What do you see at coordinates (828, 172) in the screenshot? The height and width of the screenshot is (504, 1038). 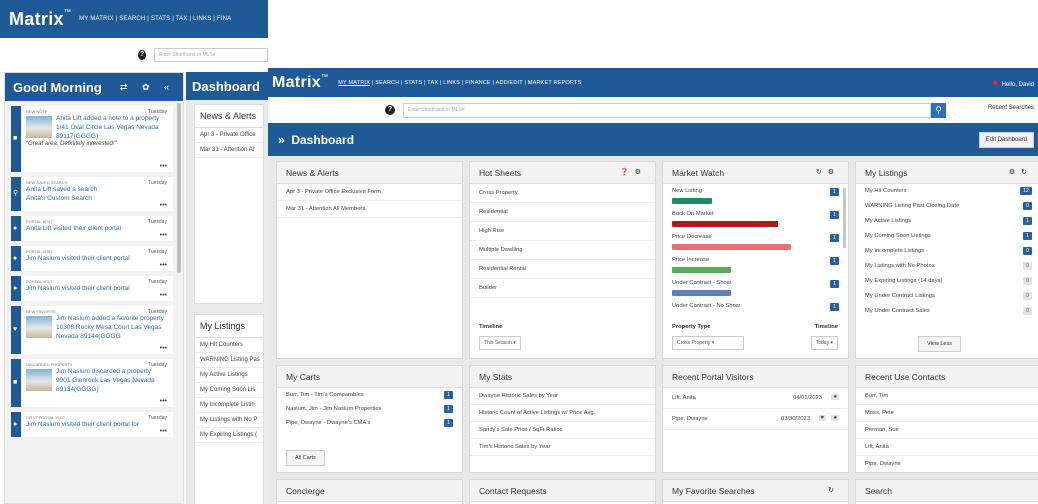 I see `card-controls: ↻⚙` at bounding box center [828, 172].